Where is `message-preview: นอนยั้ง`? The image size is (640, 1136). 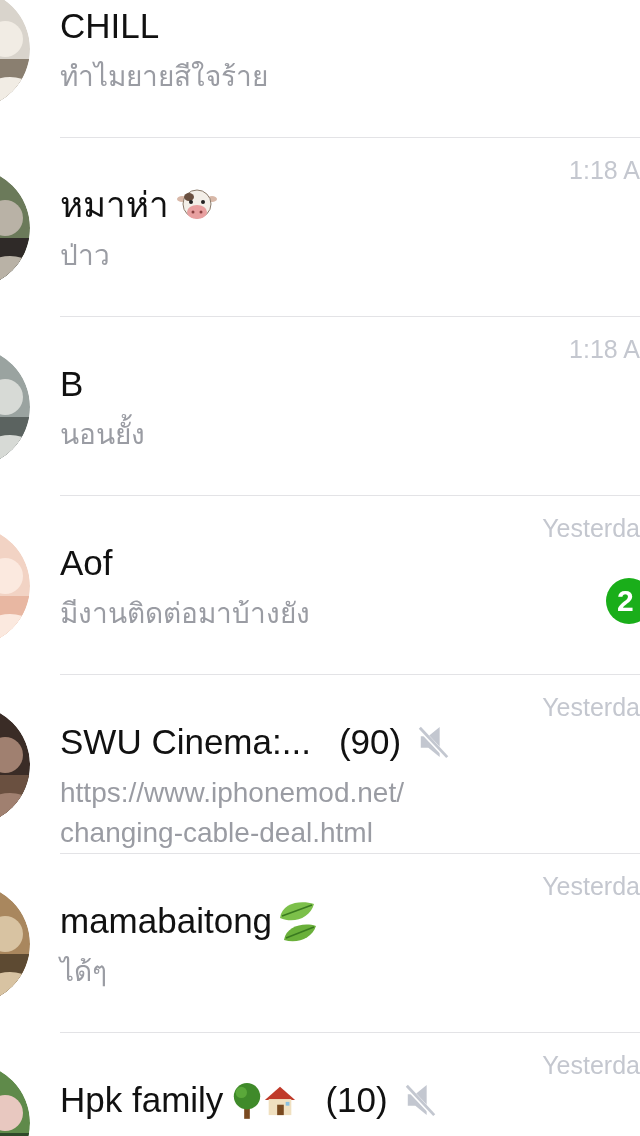
message-preview: นอนยั้ง is located at coordinates (280, 435).